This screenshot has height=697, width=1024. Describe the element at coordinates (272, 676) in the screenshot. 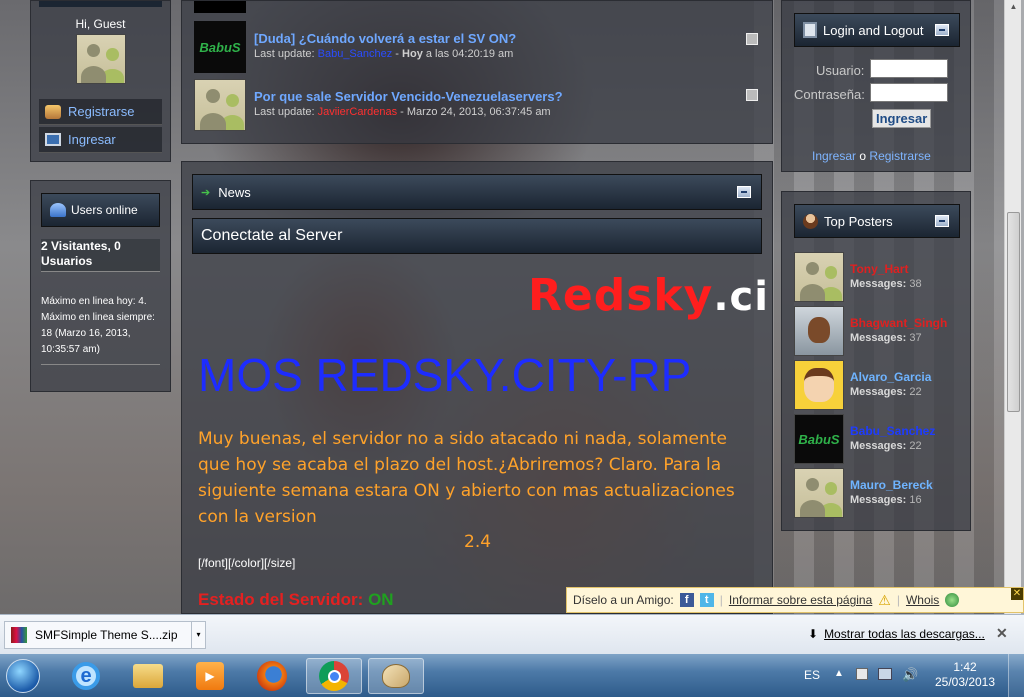

I see `firefox-icon` at that location.